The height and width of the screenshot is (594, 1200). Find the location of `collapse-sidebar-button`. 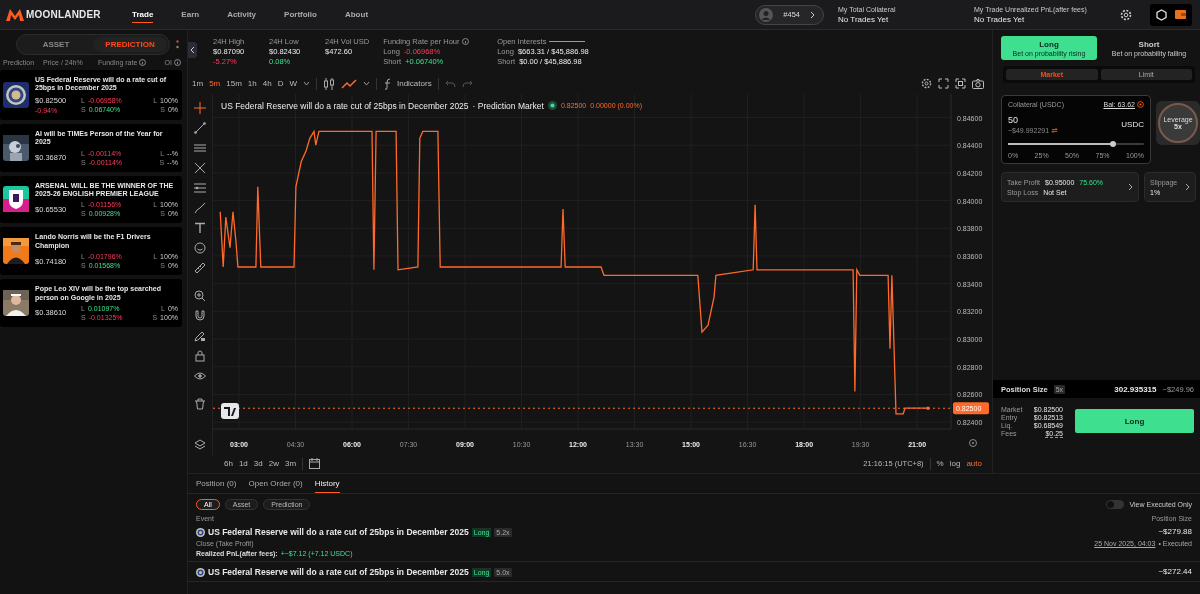

collapse-sidebar-button is located at coordinates (192, 50).